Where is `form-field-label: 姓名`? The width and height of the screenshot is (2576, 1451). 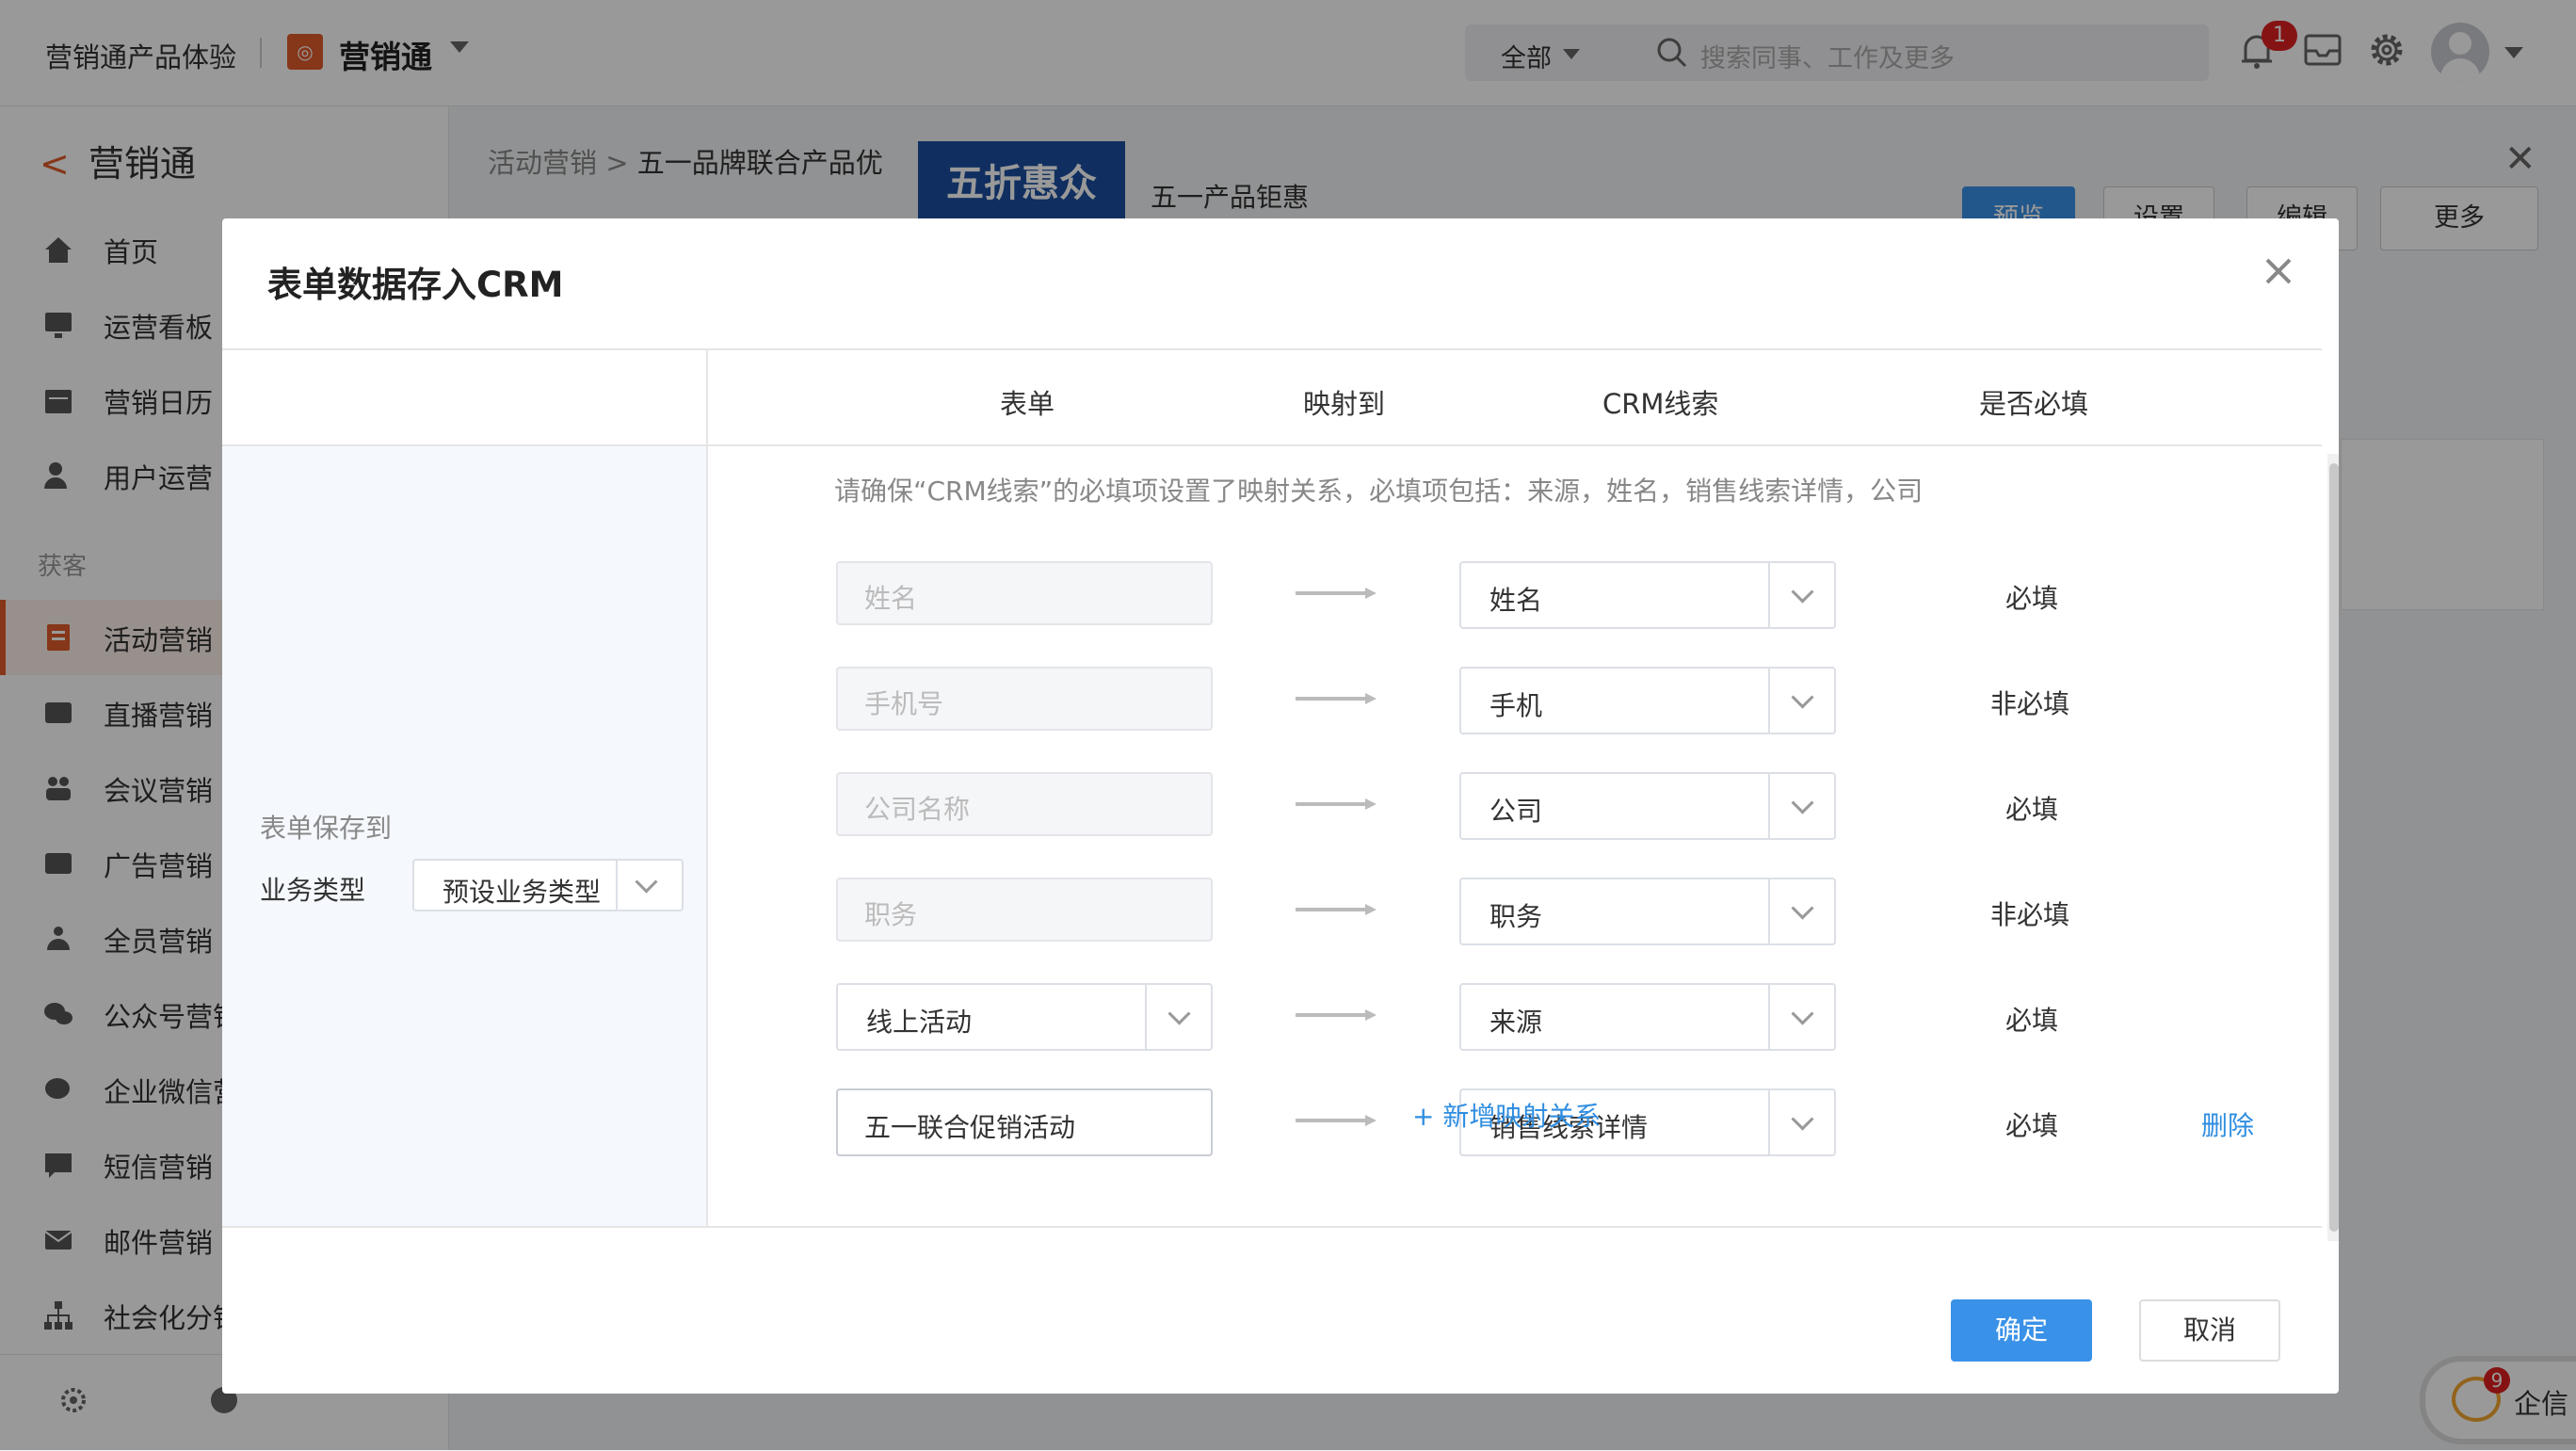 form-field-label: 姓名 is located at coordinates (891, 598).